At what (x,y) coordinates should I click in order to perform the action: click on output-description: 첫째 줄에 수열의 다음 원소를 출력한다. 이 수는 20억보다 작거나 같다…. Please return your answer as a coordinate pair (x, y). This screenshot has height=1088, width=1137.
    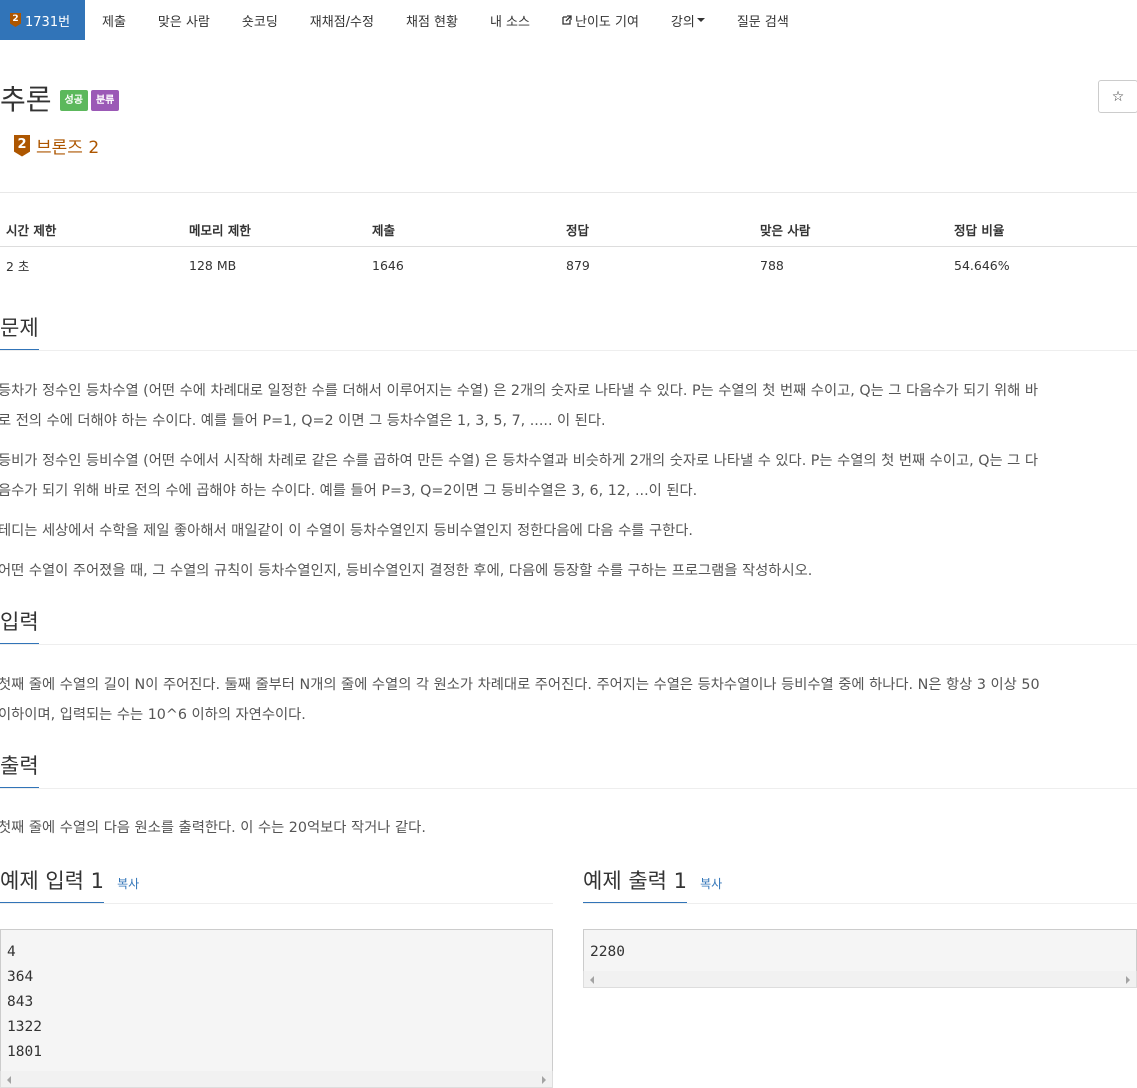
    Looking at the image, I should click on (568, 828).